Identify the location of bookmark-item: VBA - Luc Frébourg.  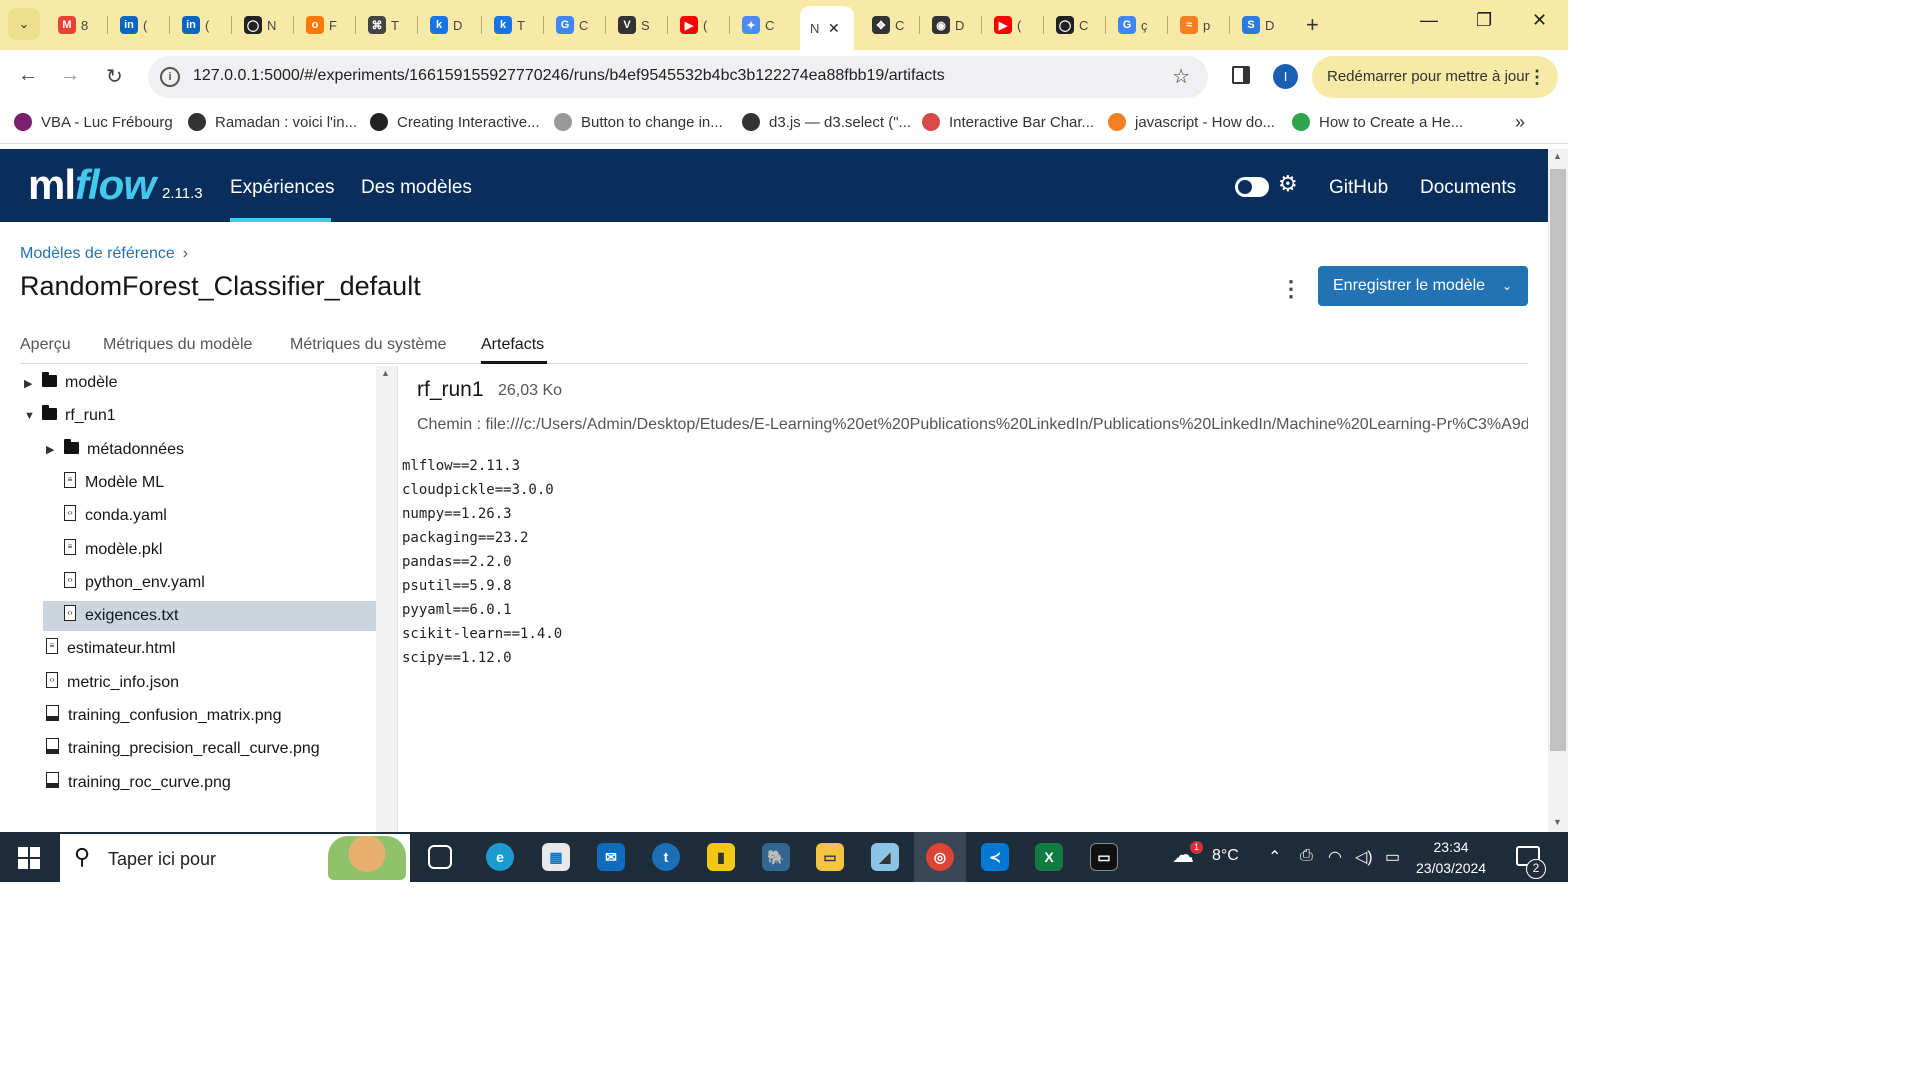
(93, 122).